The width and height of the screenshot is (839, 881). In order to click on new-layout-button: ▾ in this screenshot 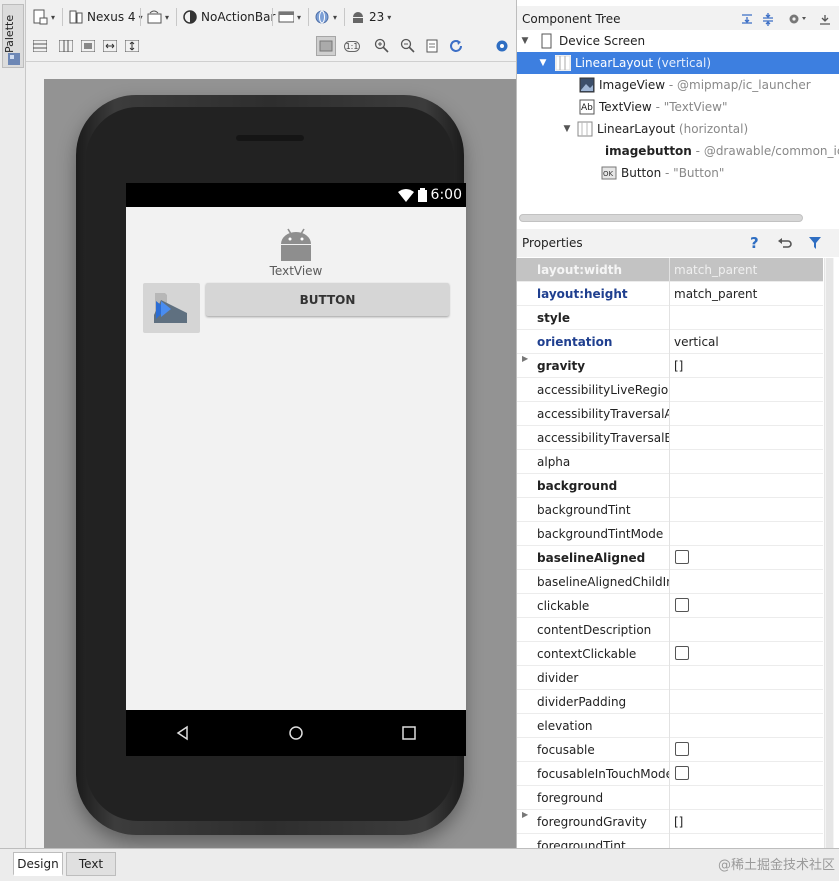, I will do `click(43, 17)`.